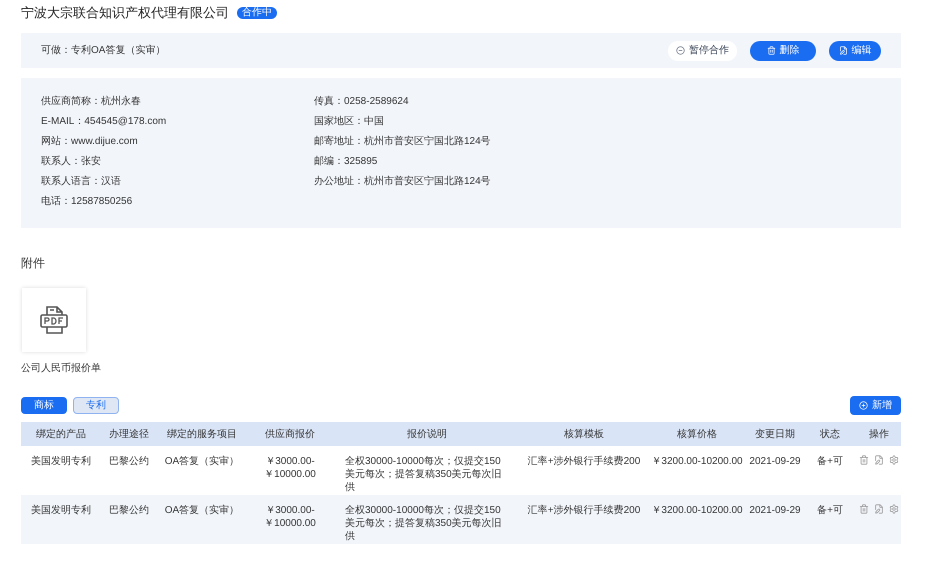 The width and height of the screenshot is (930, 570). What do you see at coordinates (697, 434) in the screenshot?
I see `column-header: 核算价格` at bounding box center [697, 434].